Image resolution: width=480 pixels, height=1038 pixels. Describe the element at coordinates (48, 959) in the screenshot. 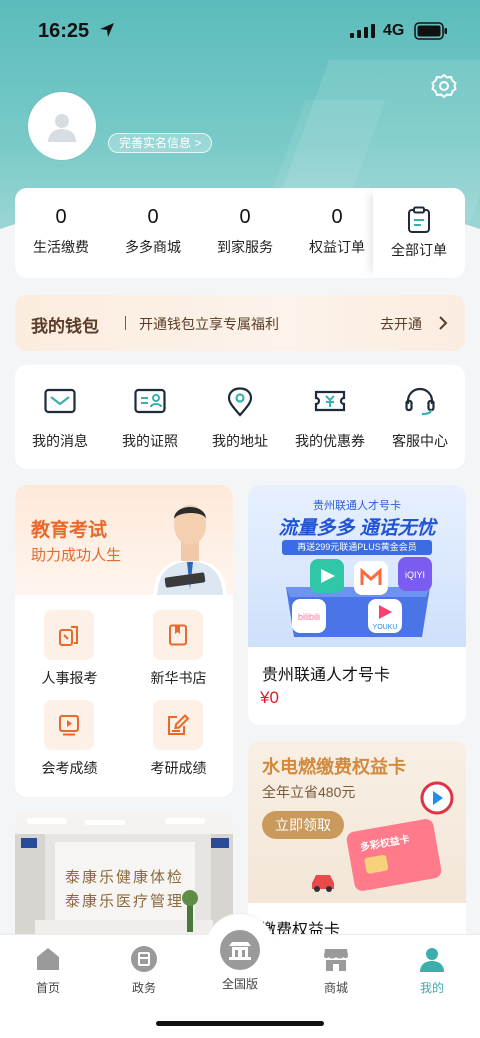

I see `home-icon` at that location.